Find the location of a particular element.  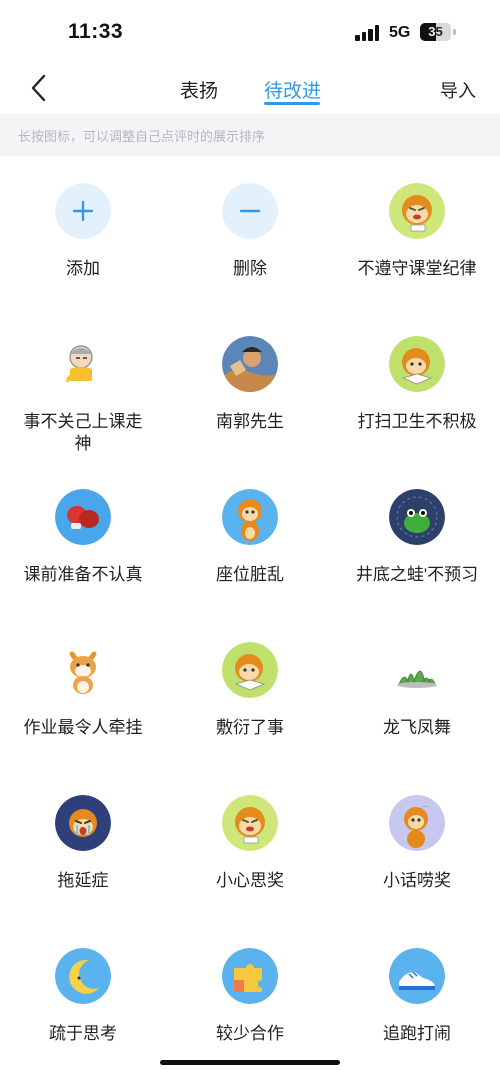

signal-icon is located at coordinates (368, 33).